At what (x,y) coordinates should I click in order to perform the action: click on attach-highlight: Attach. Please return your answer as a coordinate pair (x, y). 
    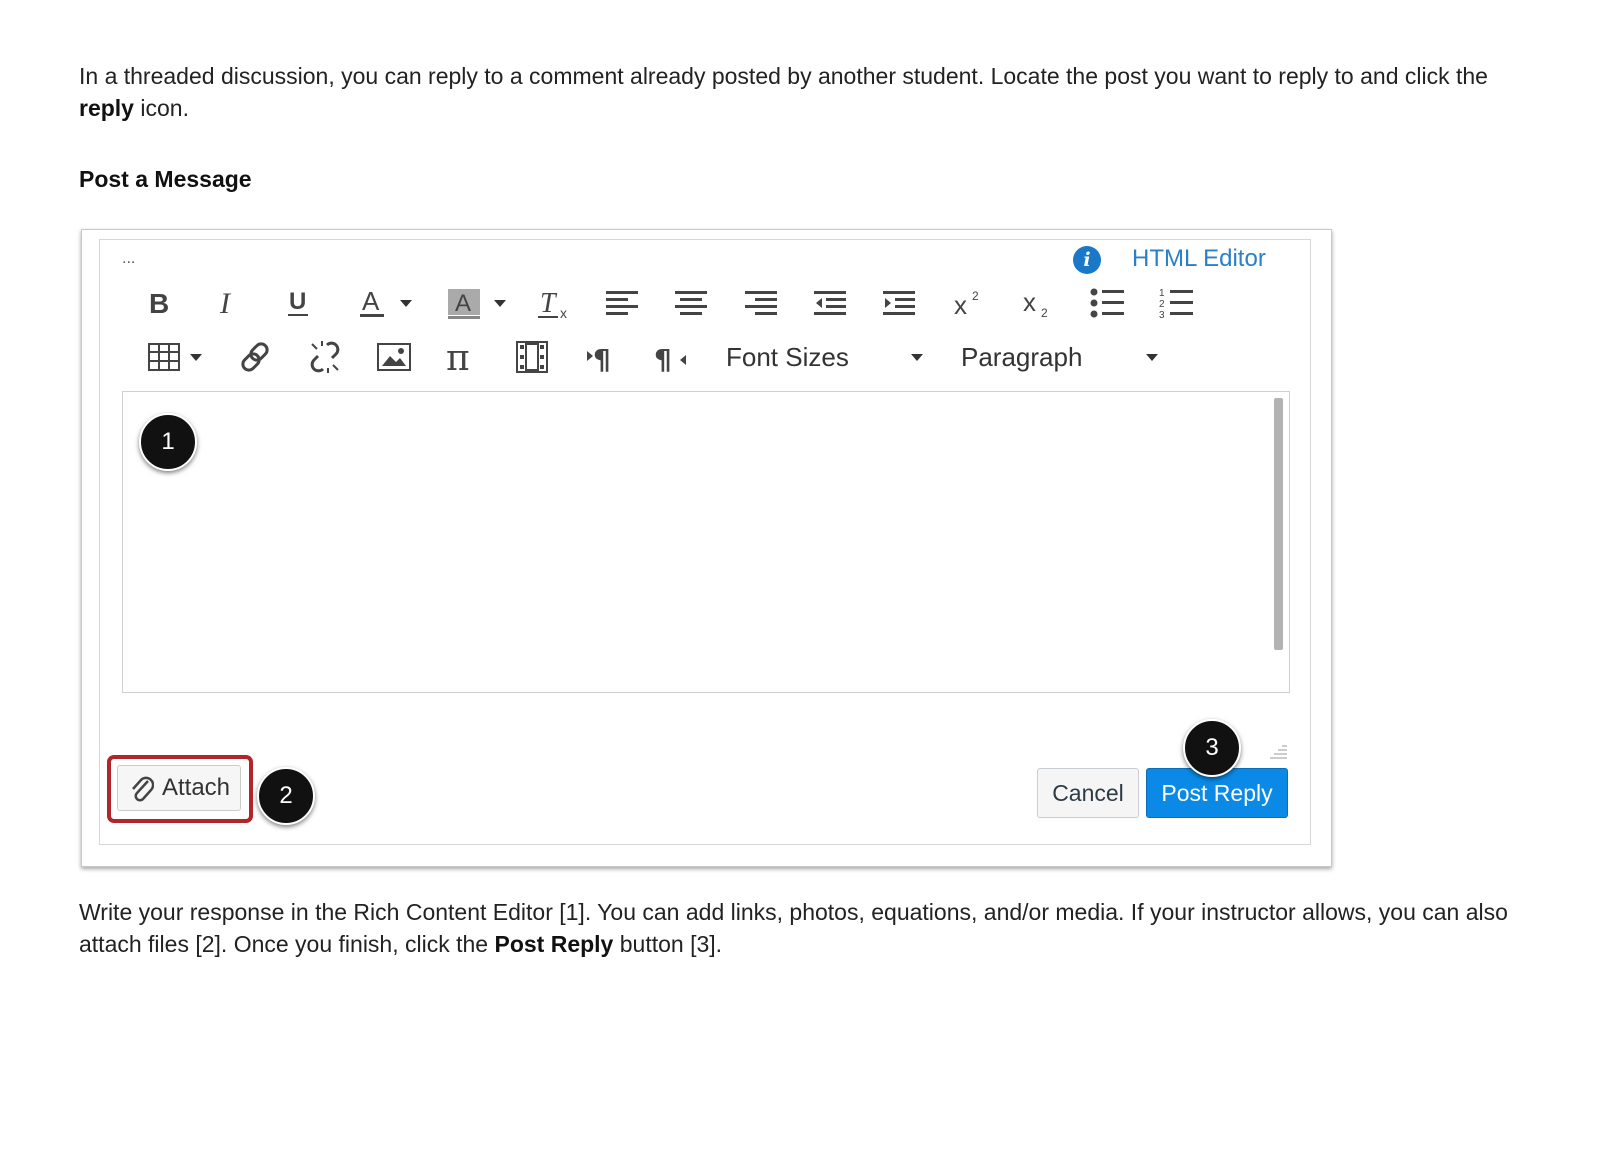
    Looking at the image, I should click on (180, 789).